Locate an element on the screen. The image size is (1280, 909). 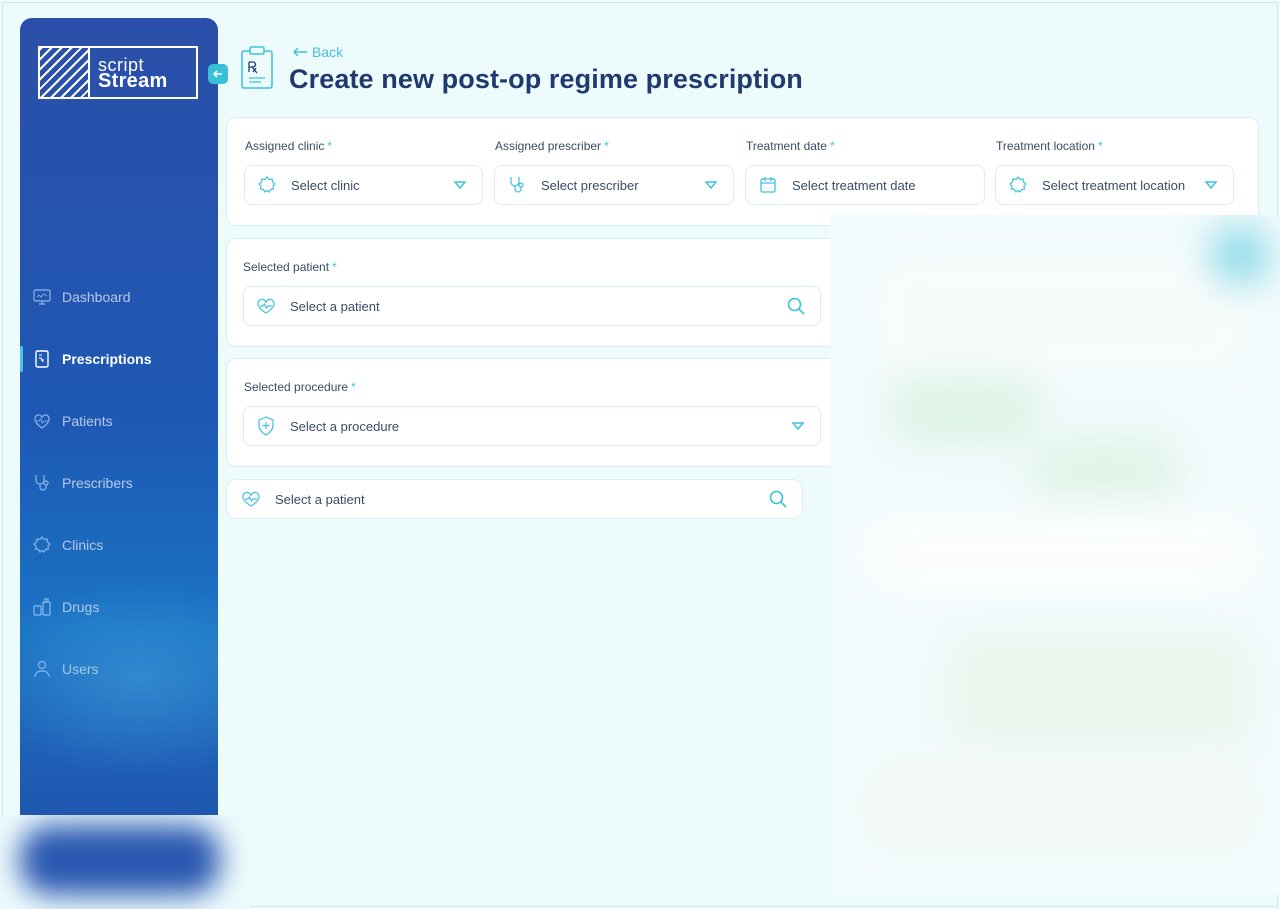
user-icon is located at coordinates (42, 669).